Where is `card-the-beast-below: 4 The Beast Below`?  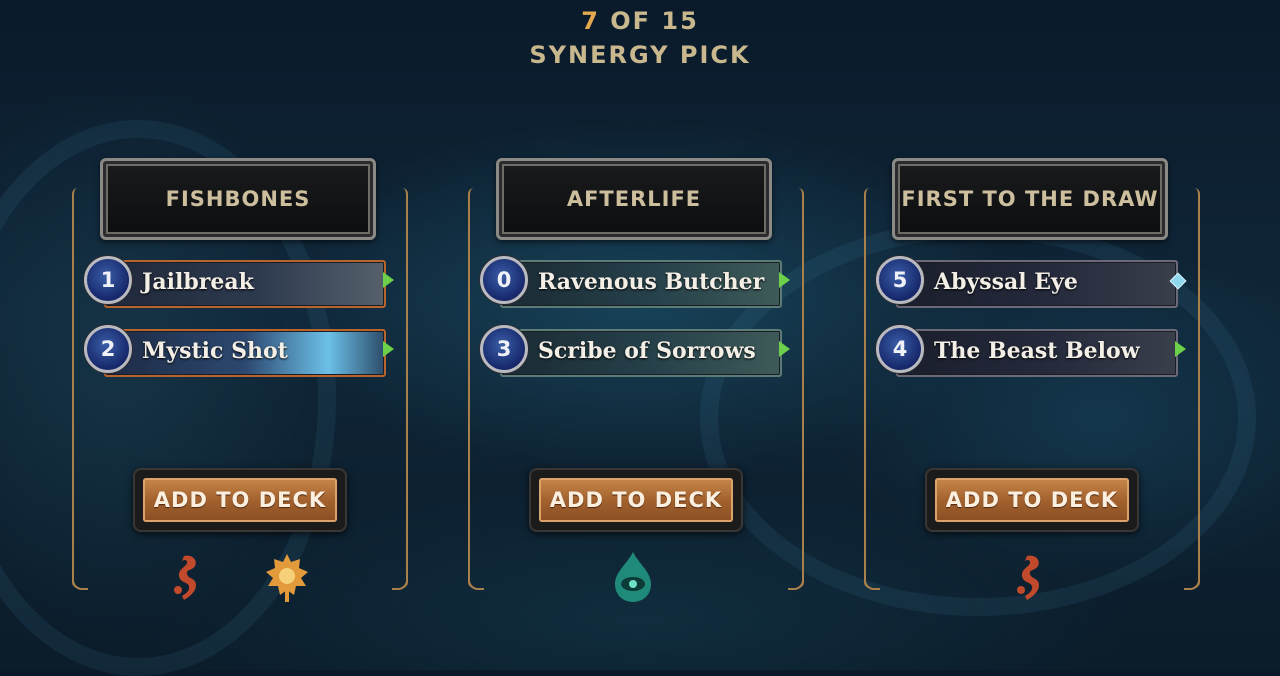
card-the-beast-below: 4 The Beast Below is located at coordinates (1031, 351).